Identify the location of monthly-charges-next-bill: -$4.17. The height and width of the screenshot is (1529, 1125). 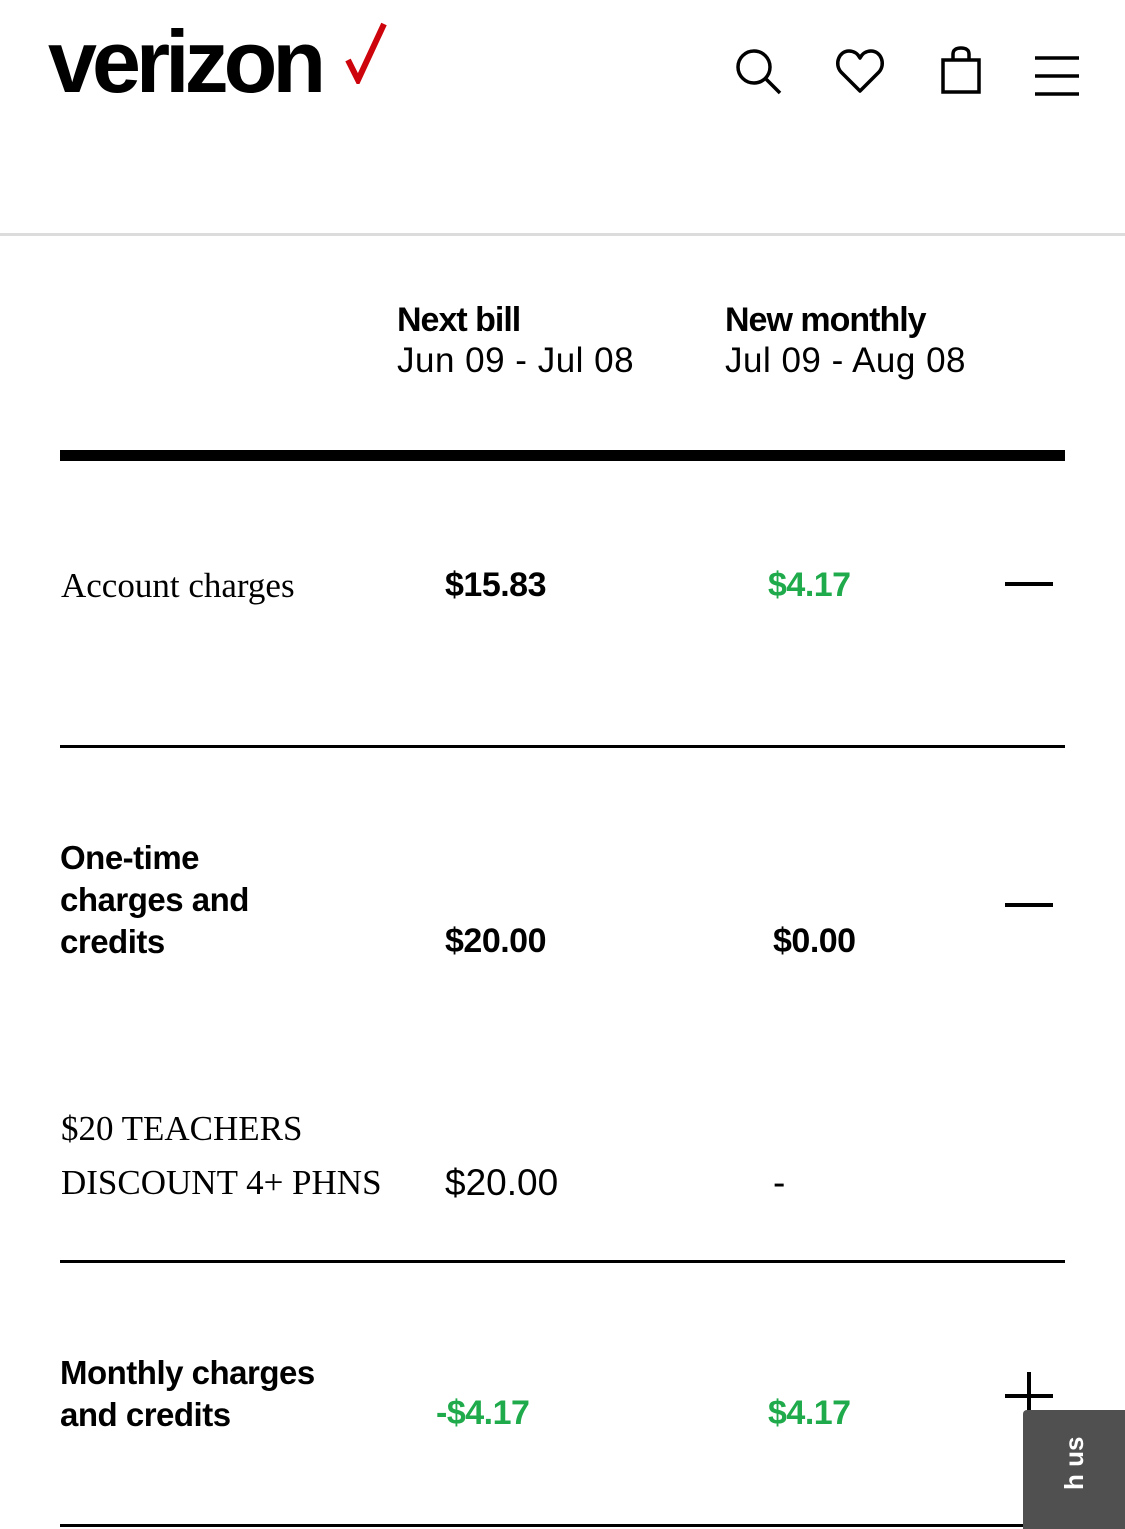
(483, 1413).